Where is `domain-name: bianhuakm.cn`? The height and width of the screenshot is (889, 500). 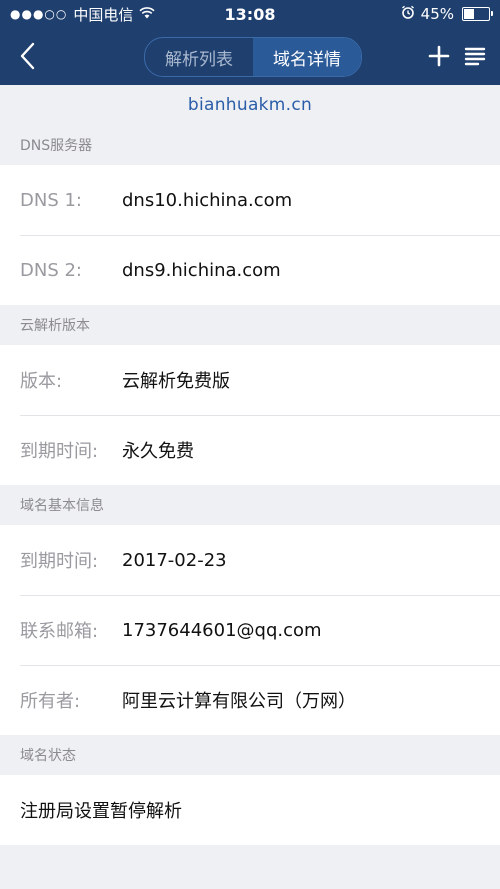
domain-name: bianhuakm.cn is located at coordinates (250, 105).